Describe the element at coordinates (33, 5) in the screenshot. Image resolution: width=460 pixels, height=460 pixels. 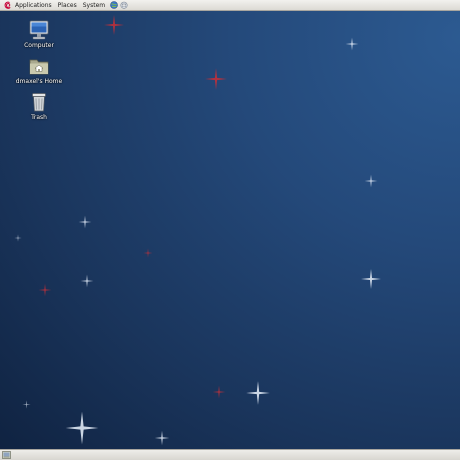
I see `applications-menu: Applications` at that location.